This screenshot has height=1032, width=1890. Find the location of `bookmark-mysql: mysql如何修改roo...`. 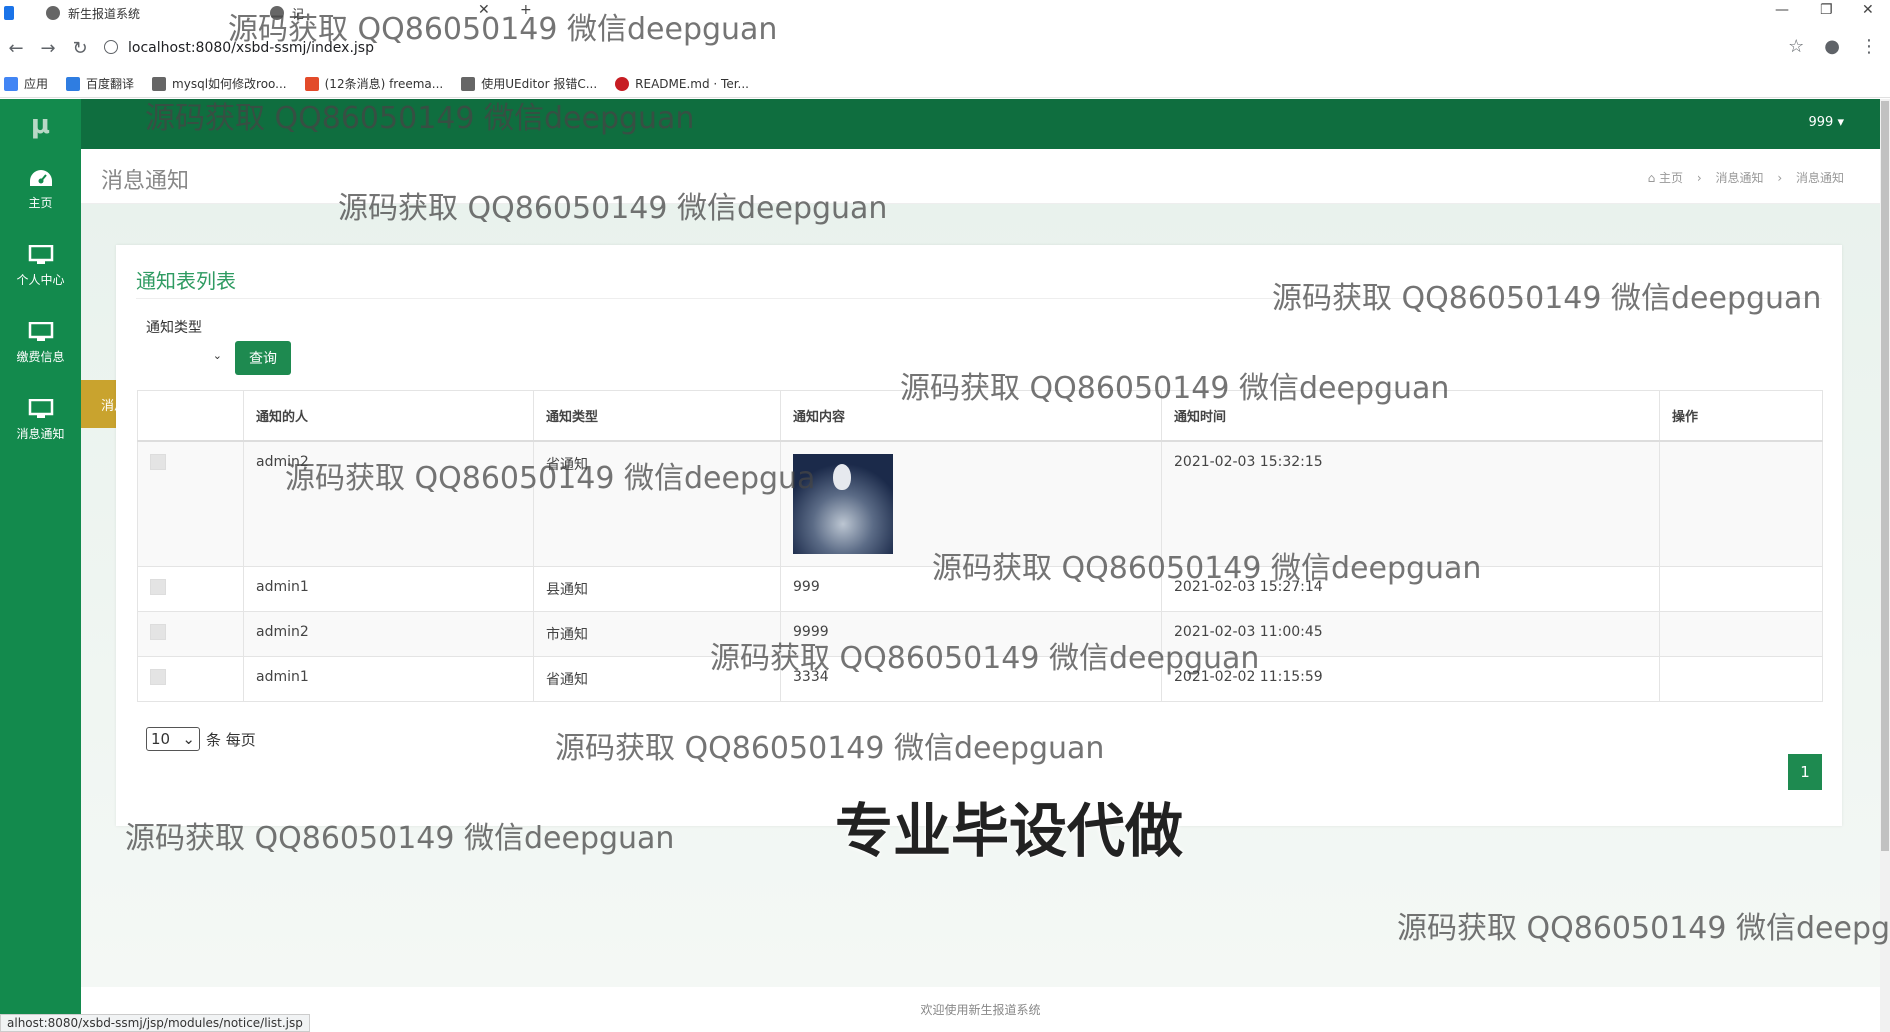

bookmark-mysql: mysql如何修改roo... is located at coordinates (219, 83).